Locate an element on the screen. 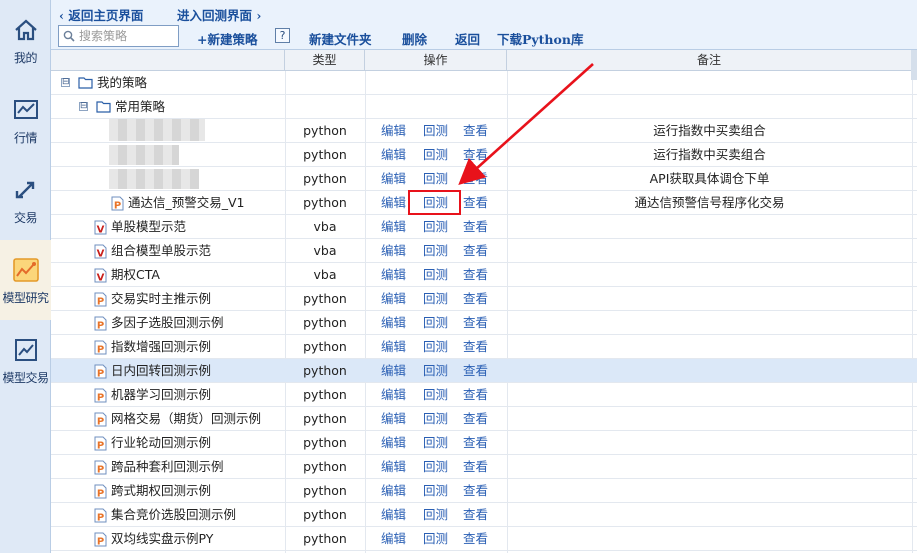 Image resolution: width=917 pixels, height=553 pixels. table-row: P 行业轮动回测示例 python 编辑 回测 查看 is located at coordinates (484, 443).